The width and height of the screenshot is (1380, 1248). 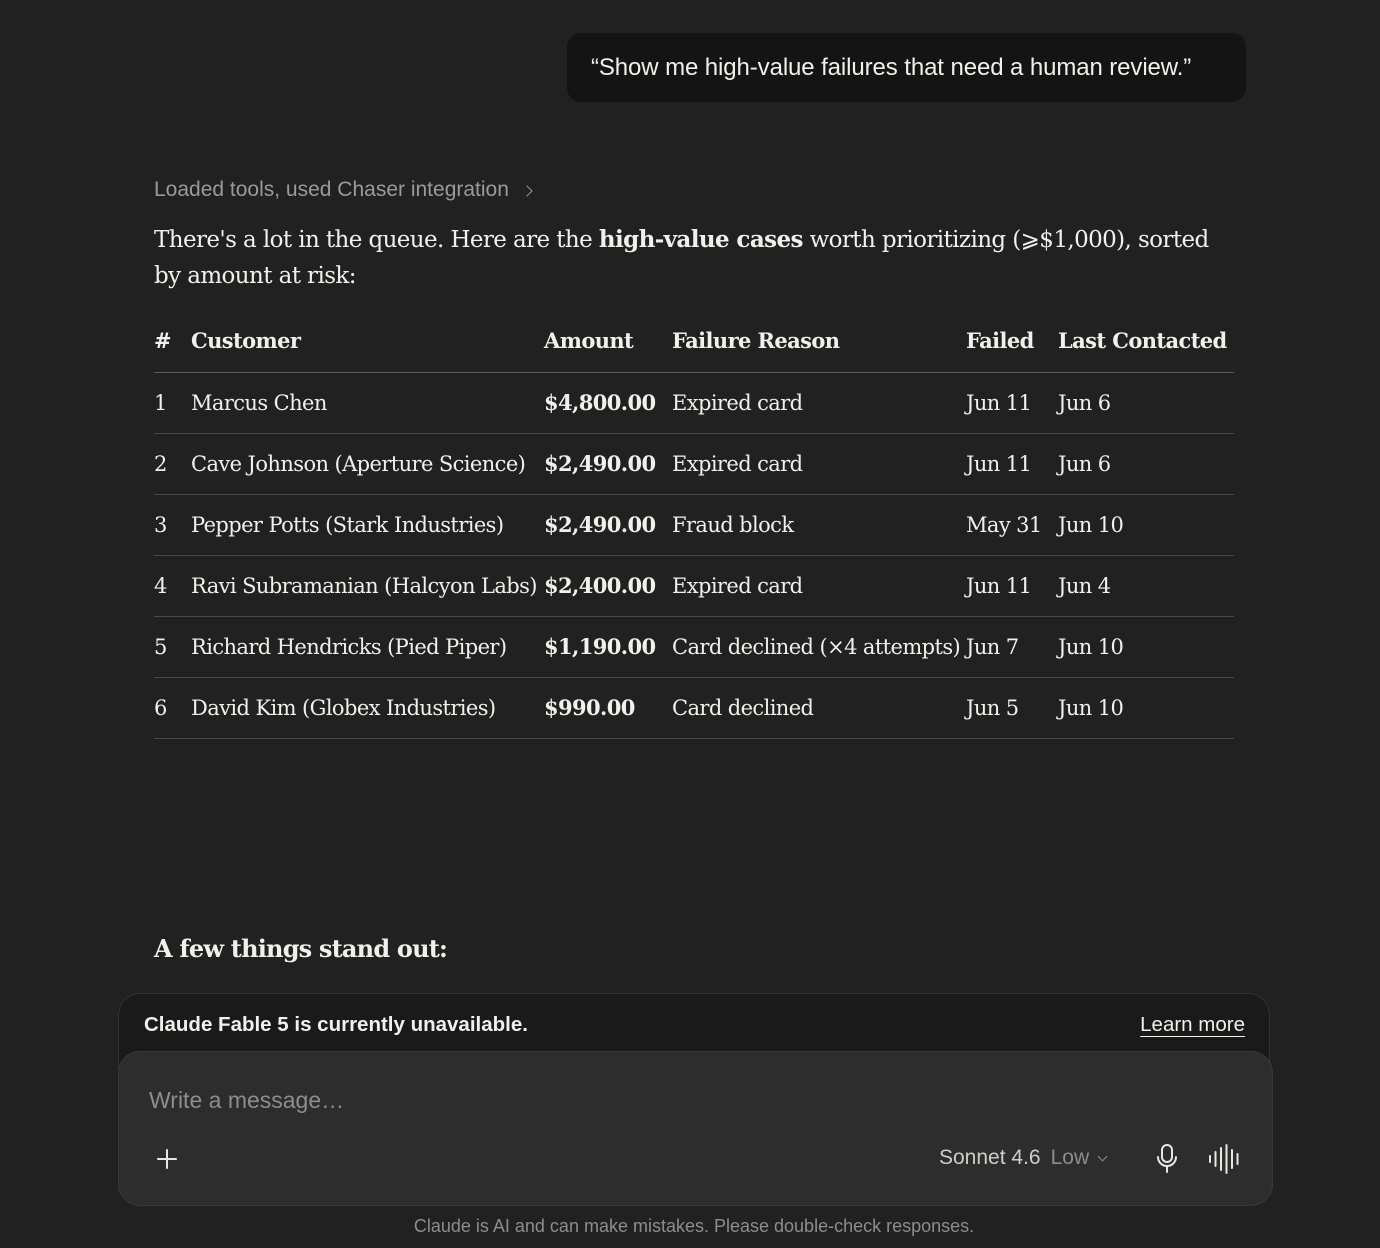 I want to click on row-num: 2, so click(x=172, y=464).